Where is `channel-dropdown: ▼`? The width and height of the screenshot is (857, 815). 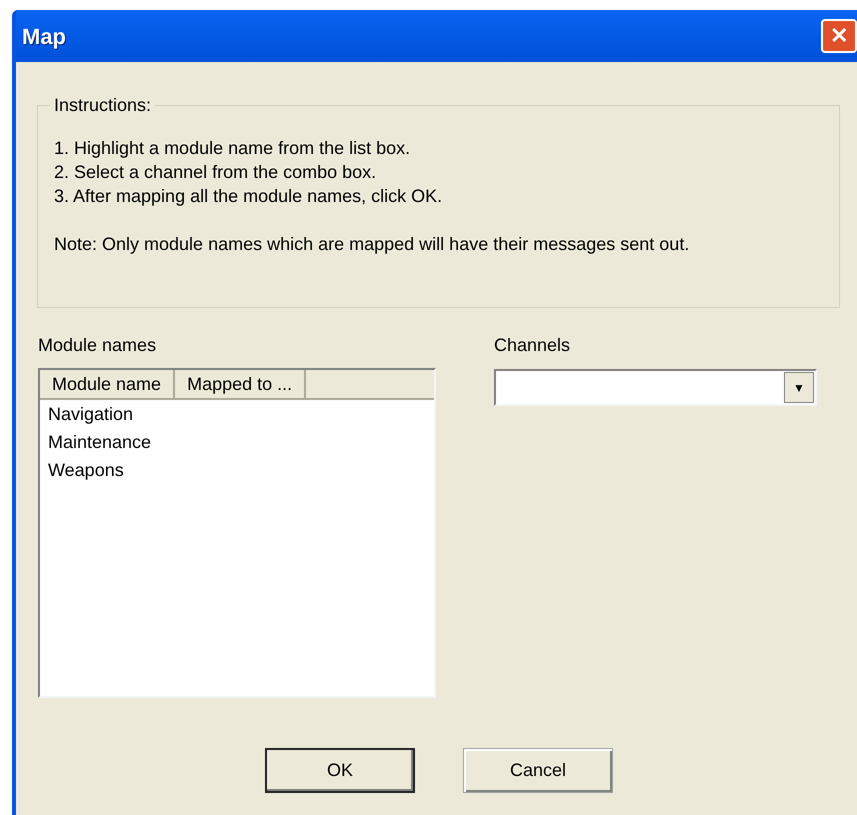 channel-dropdown: ▼ is located at coordinates (655, 387).